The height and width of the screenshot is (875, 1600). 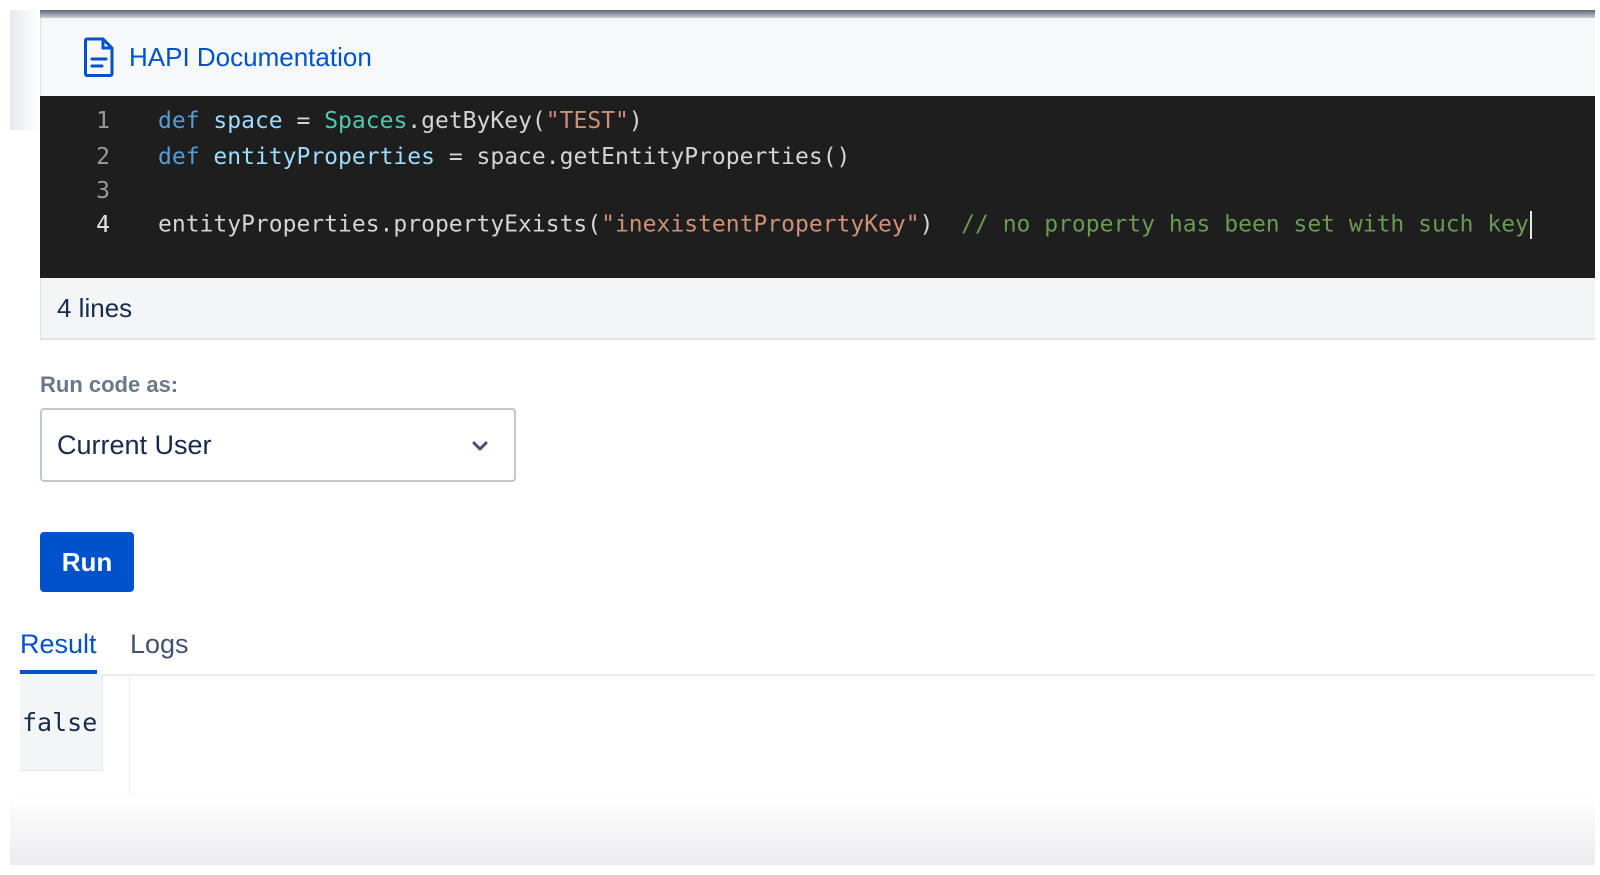 What do you see at coordinates (480, 445) in the screenshot?
I see `chevron-down-icon` at bounding box center [480, 445].